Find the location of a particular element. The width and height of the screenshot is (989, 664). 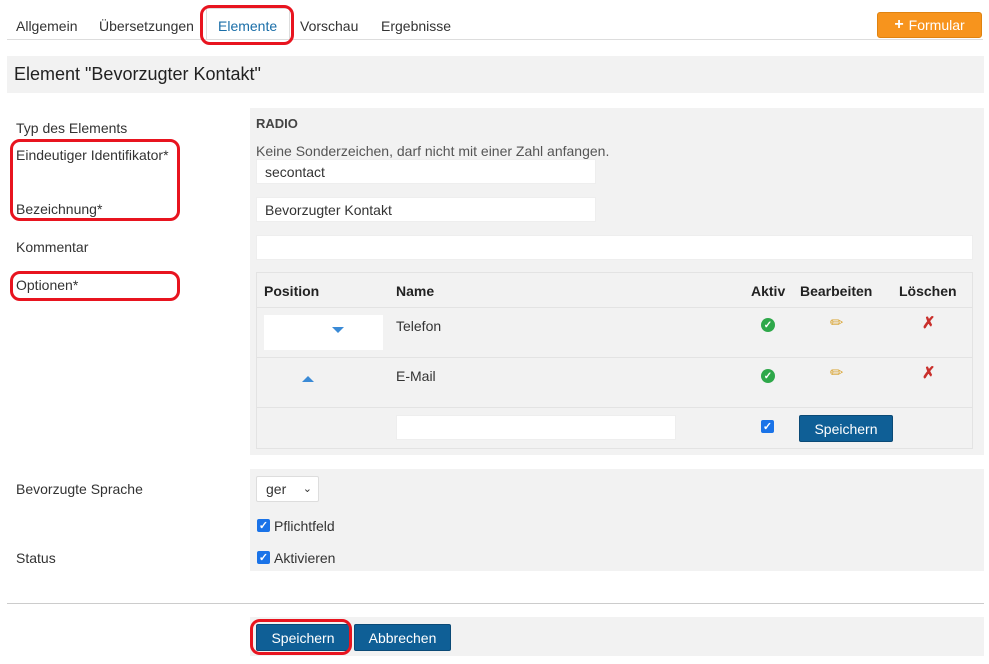

header-edit: Bearbeiten is located at coordinates (836, 291).